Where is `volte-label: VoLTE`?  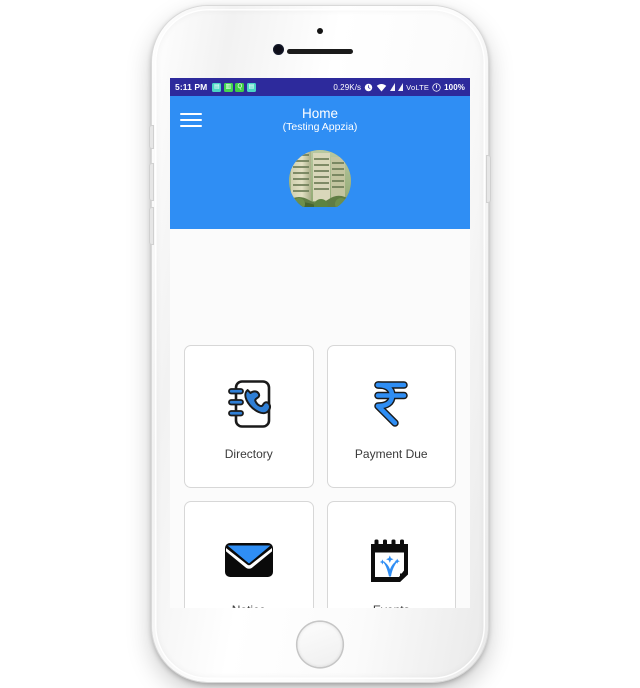 volte-label: VoLTE is located at coordinates (418, 87).